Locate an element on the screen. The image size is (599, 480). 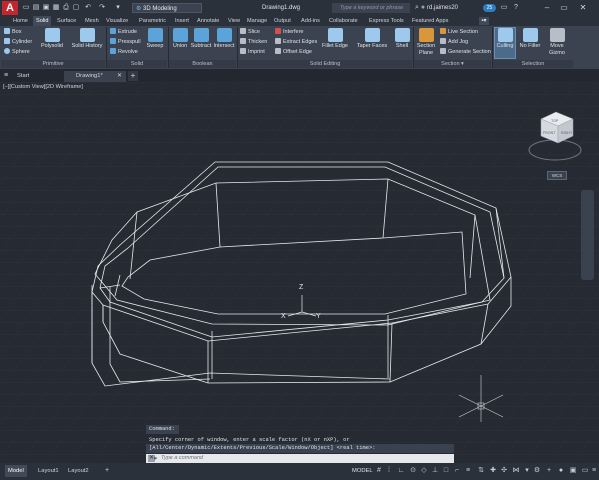
imprint-button: Imprint is located at coordinates (252, 52).